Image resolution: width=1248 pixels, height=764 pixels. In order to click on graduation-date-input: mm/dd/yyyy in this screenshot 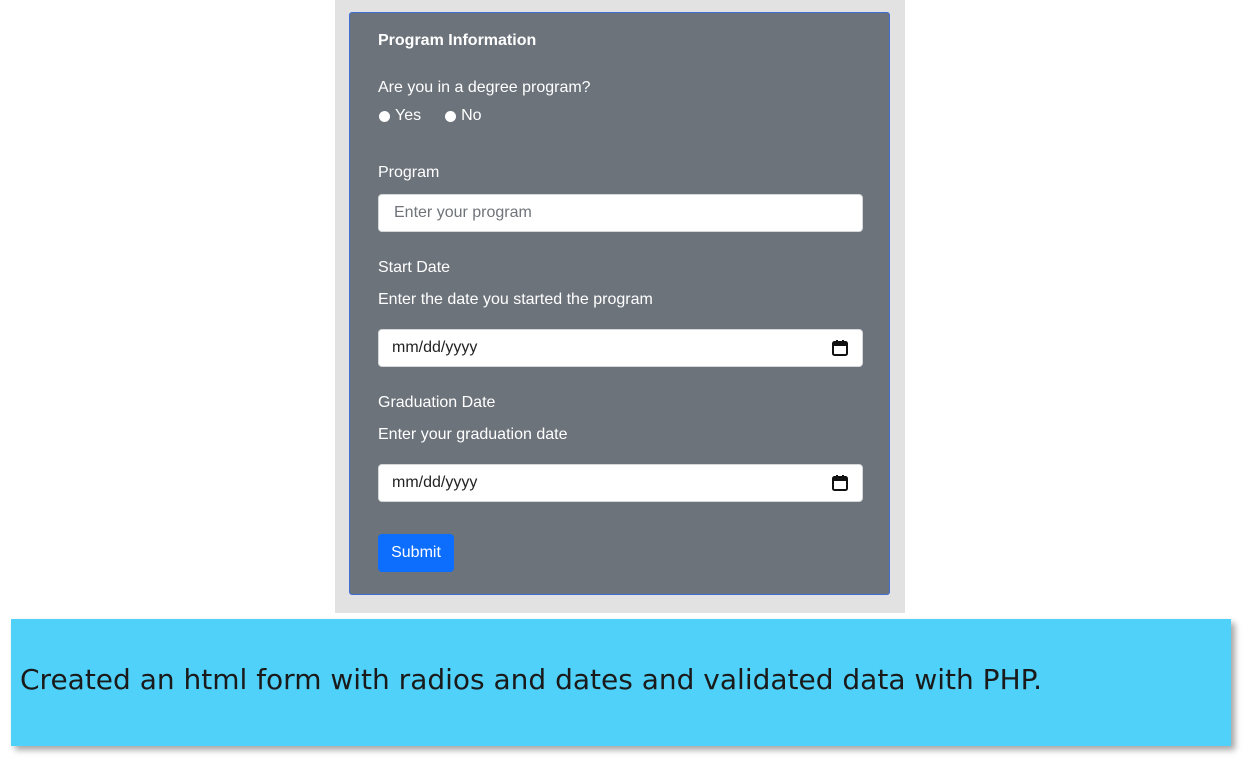, I will do `click(620, 483)`.